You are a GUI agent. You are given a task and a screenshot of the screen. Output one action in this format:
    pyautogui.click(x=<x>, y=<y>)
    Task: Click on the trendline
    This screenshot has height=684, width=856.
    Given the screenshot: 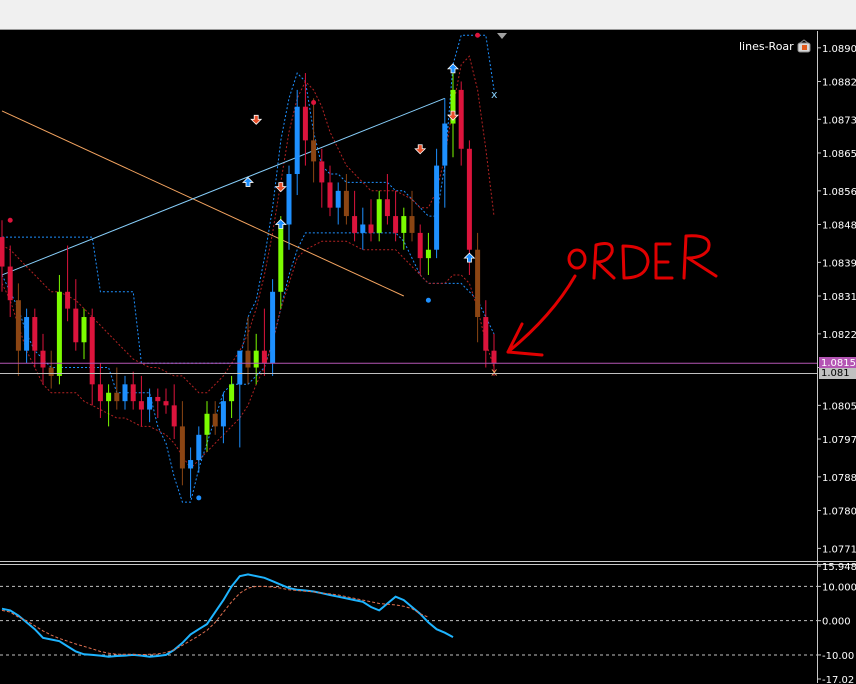 What is the action you would take?
    pyautogui.click(x=223, y=186)
    